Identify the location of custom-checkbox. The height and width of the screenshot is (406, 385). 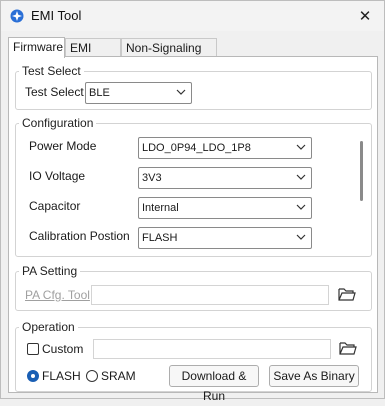
(33, 349).